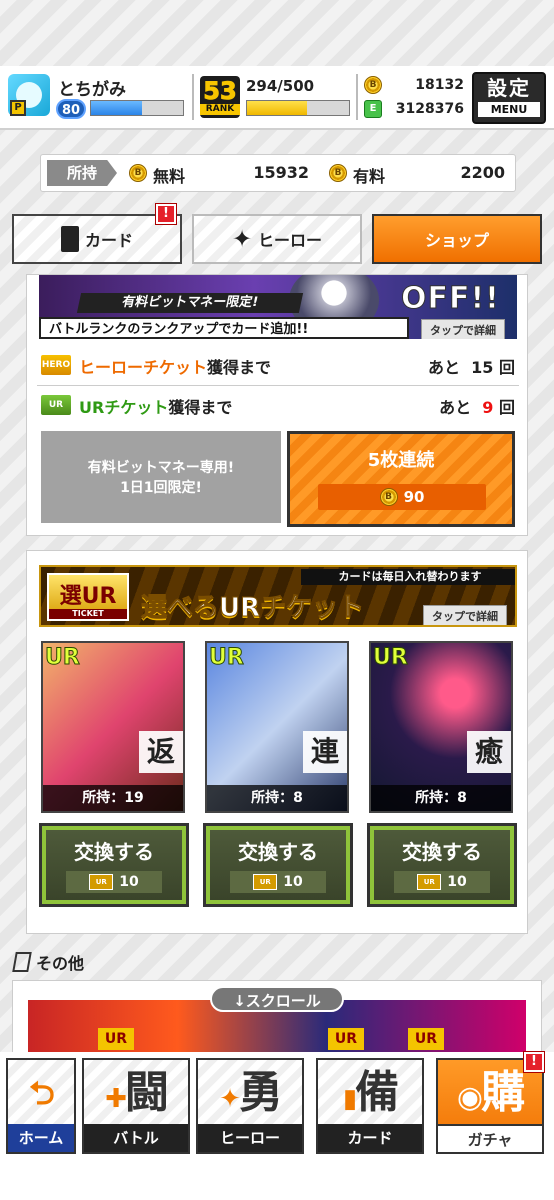 Image resolution: width=554 pixels, height=1200 pixels. Describe the element at coordinates (60, 963) in the screenshot. I see `others-title: その他` at that location.